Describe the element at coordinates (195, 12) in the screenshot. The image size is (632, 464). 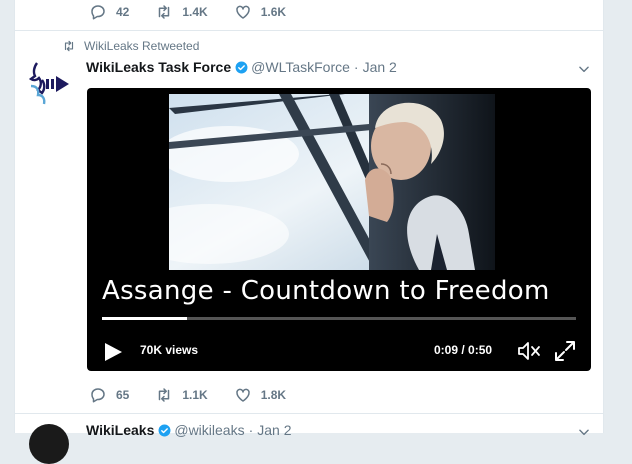
I see `retweet-count: 1.4K` at that location.